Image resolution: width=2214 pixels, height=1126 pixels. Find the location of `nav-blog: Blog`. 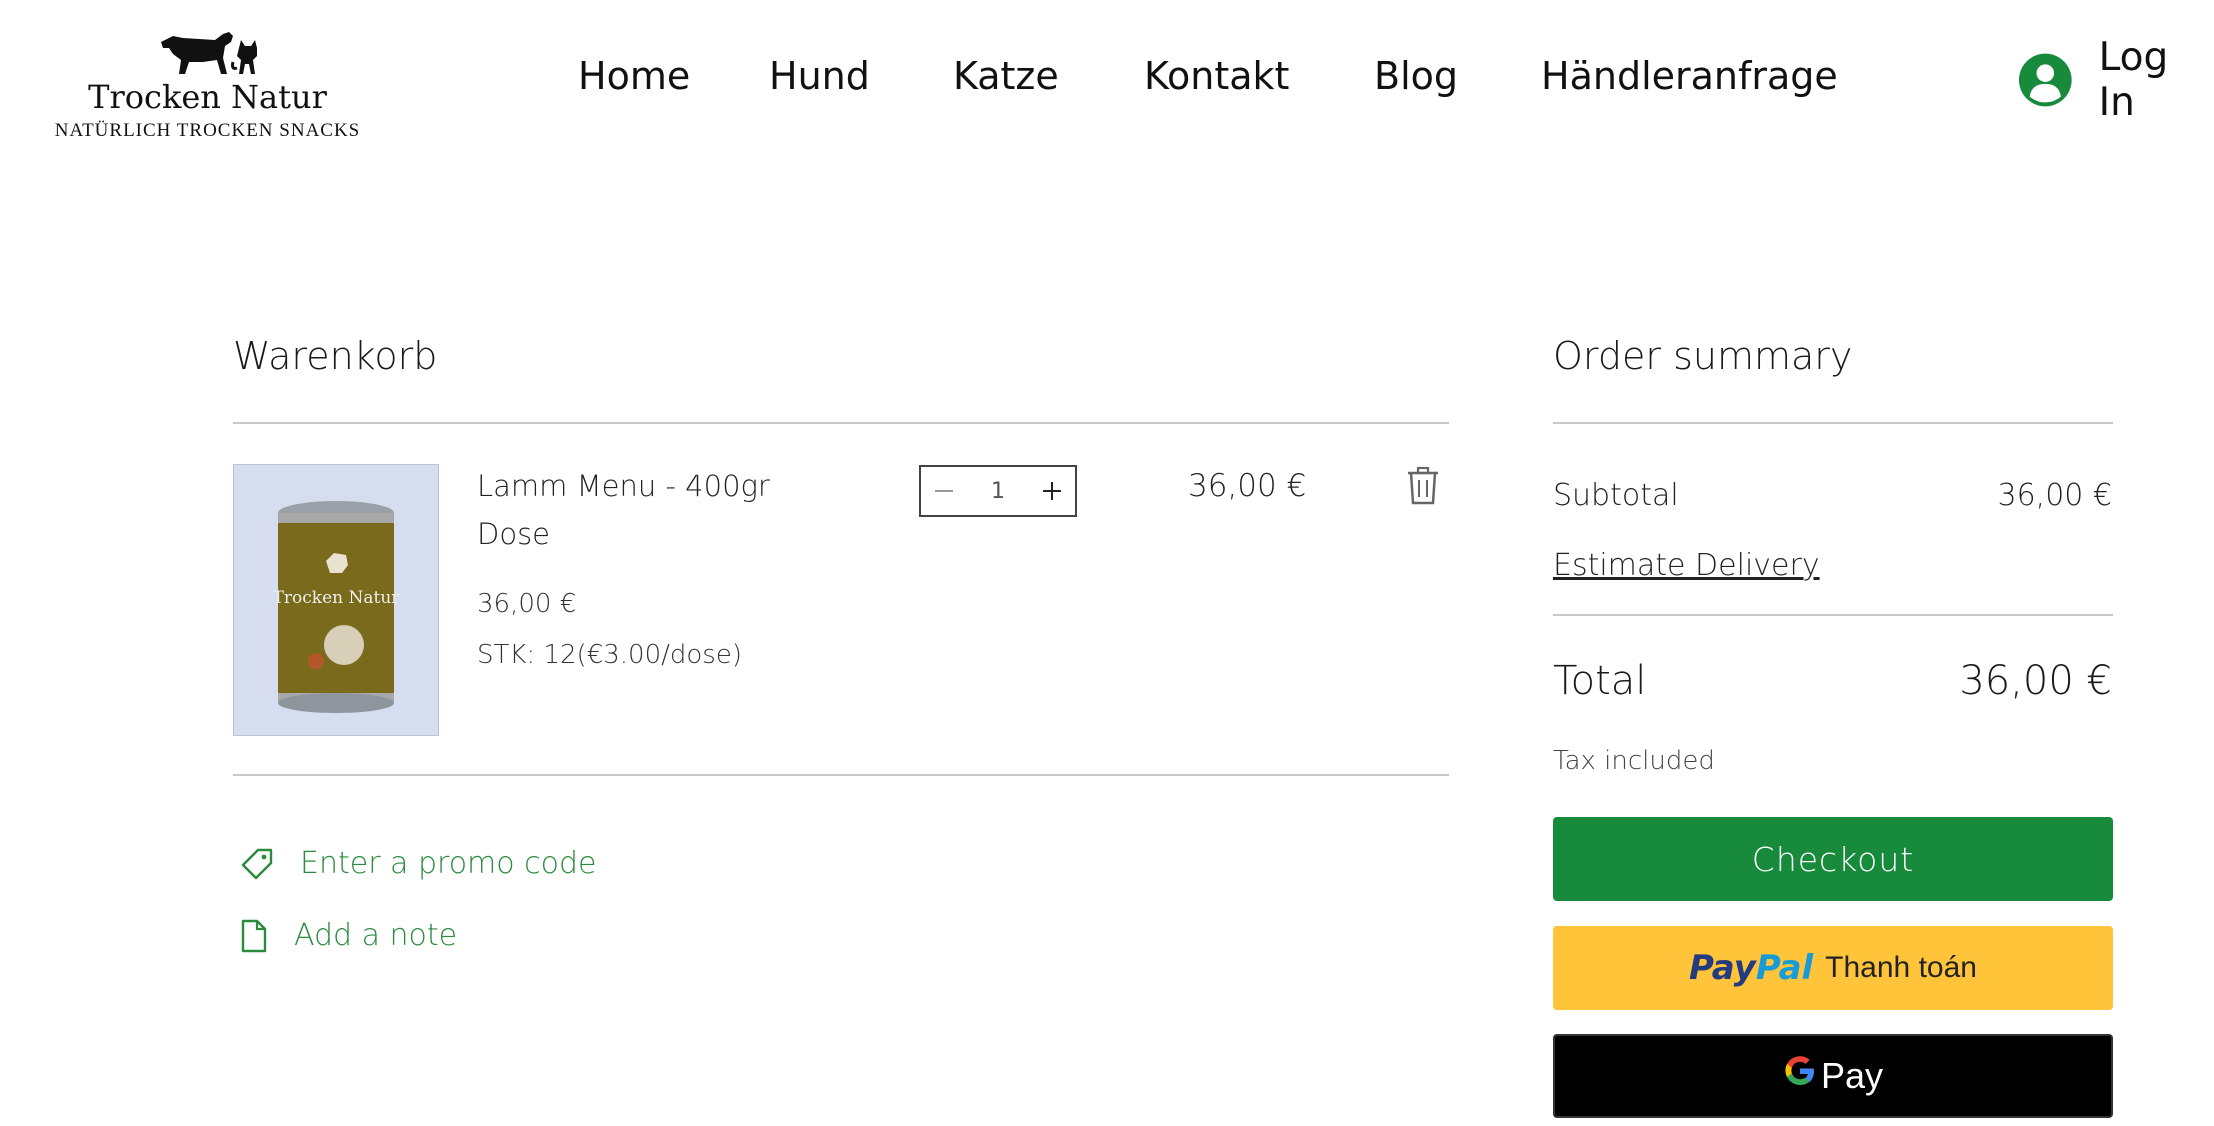

nav-blog: Blog is located at coordinates (1416, 76).